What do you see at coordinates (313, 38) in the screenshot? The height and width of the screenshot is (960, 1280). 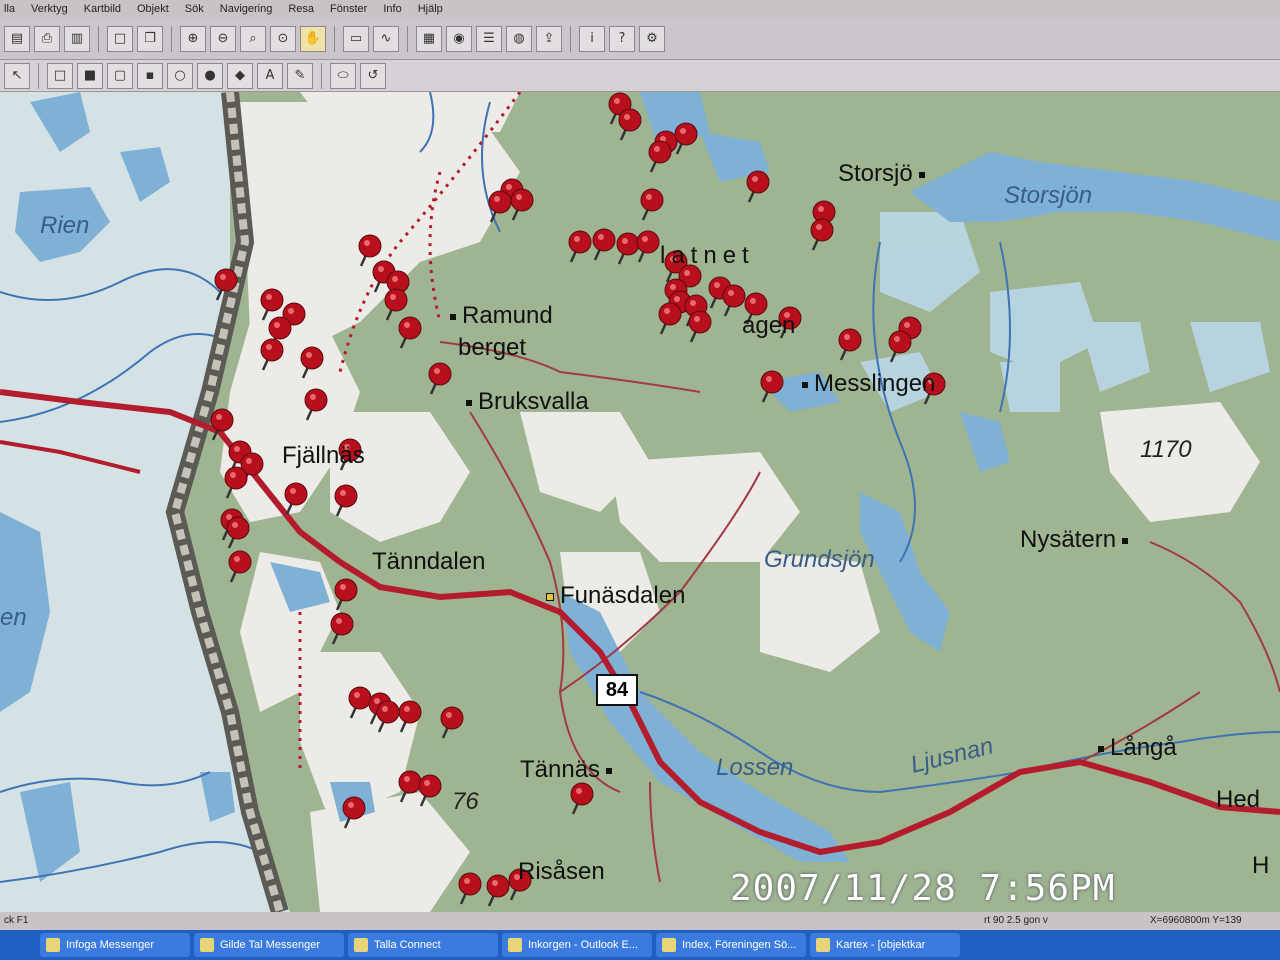 I see `pan-hand-icon: ✋` at bounding box center [313, 38].